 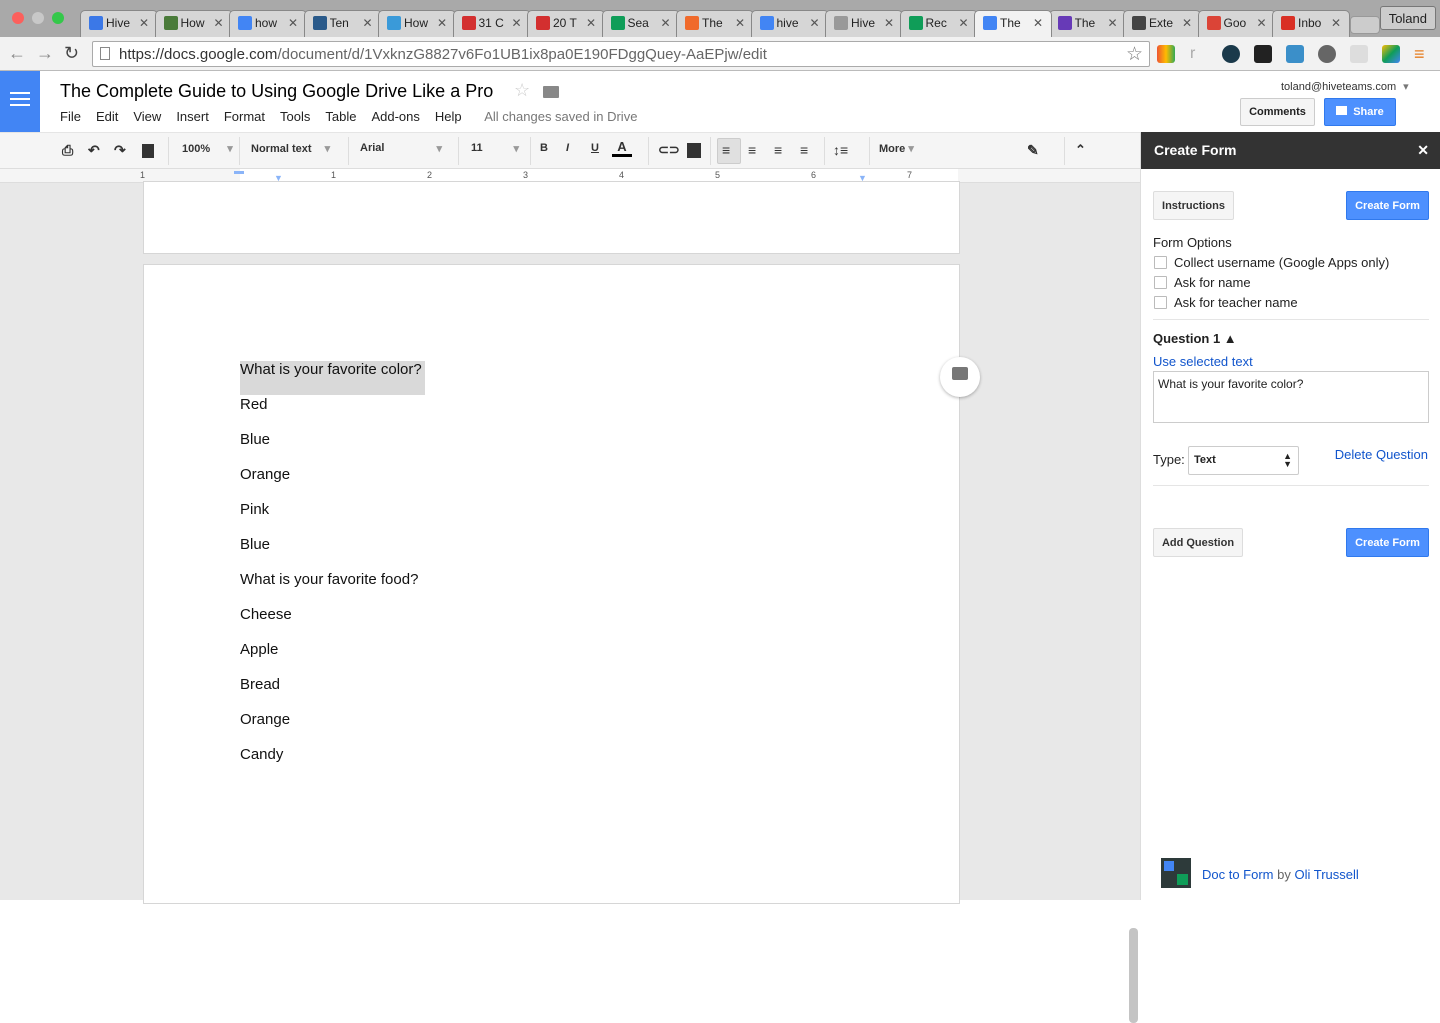 I want to click on style-select: Normal text ▾, so click(x=290, y=148).